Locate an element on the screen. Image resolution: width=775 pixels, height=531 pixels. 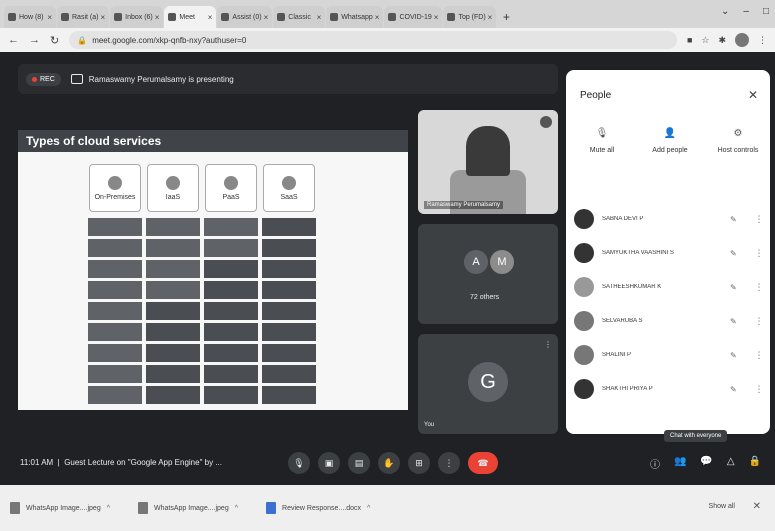
extensions-icon: ✱ is located at coordinates (722, 40).